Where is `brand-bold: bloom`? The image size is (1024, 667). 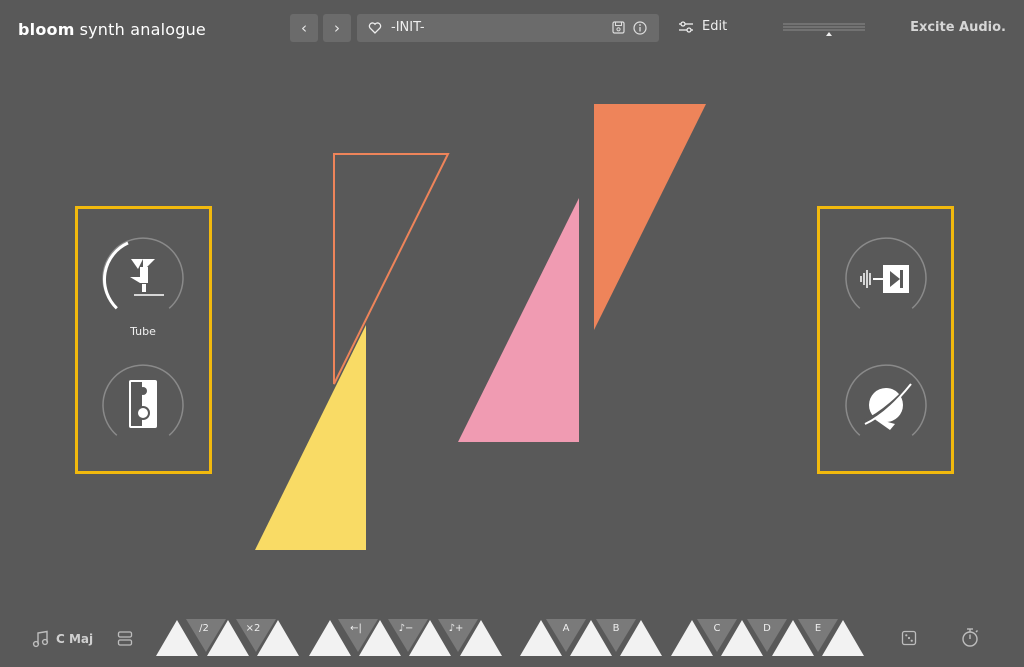
brand-bold: bloom is located at coordinates (46, 29).